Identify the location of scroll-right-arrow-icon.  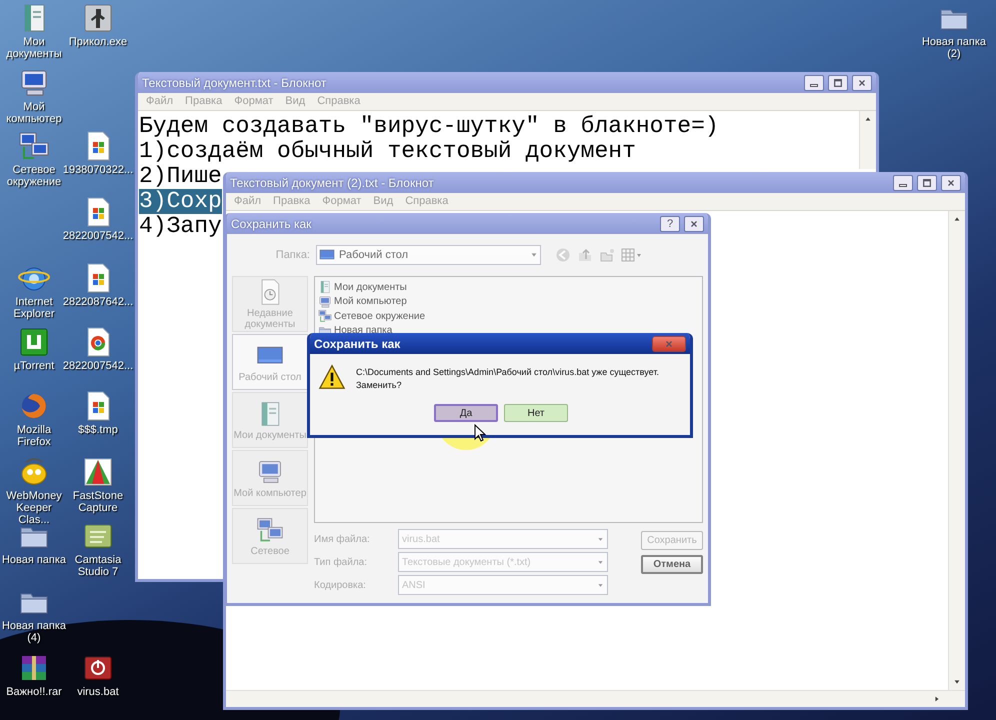
(937, 699).